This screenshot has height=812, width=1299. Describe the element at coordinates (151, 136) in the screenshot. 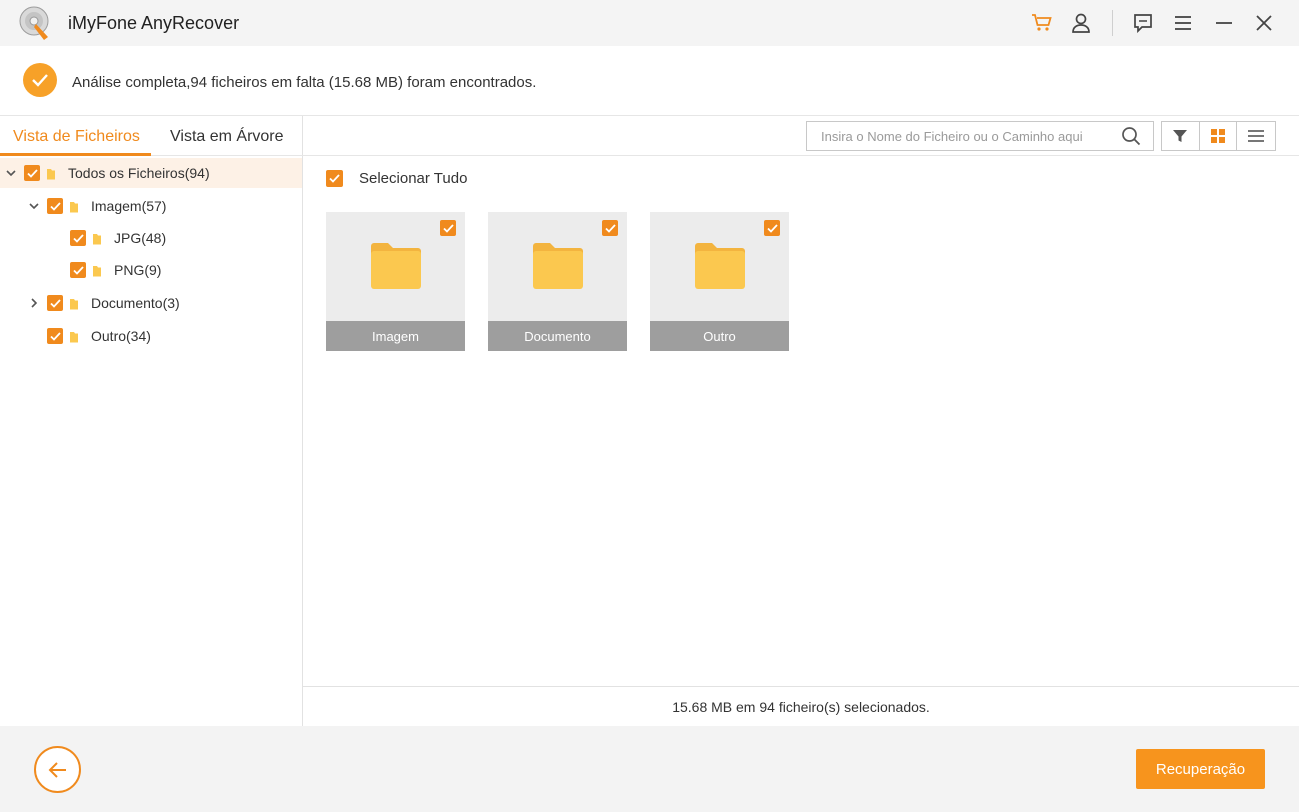

I see `view-tabs: Vista de Ficheiros Vista em Árvore` at that location.